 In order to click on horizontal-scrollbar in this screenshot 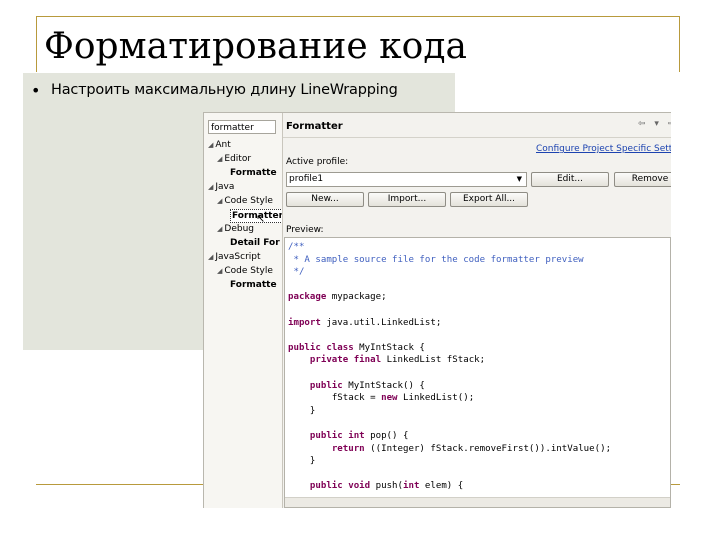, I will do `click(477, 502)`.